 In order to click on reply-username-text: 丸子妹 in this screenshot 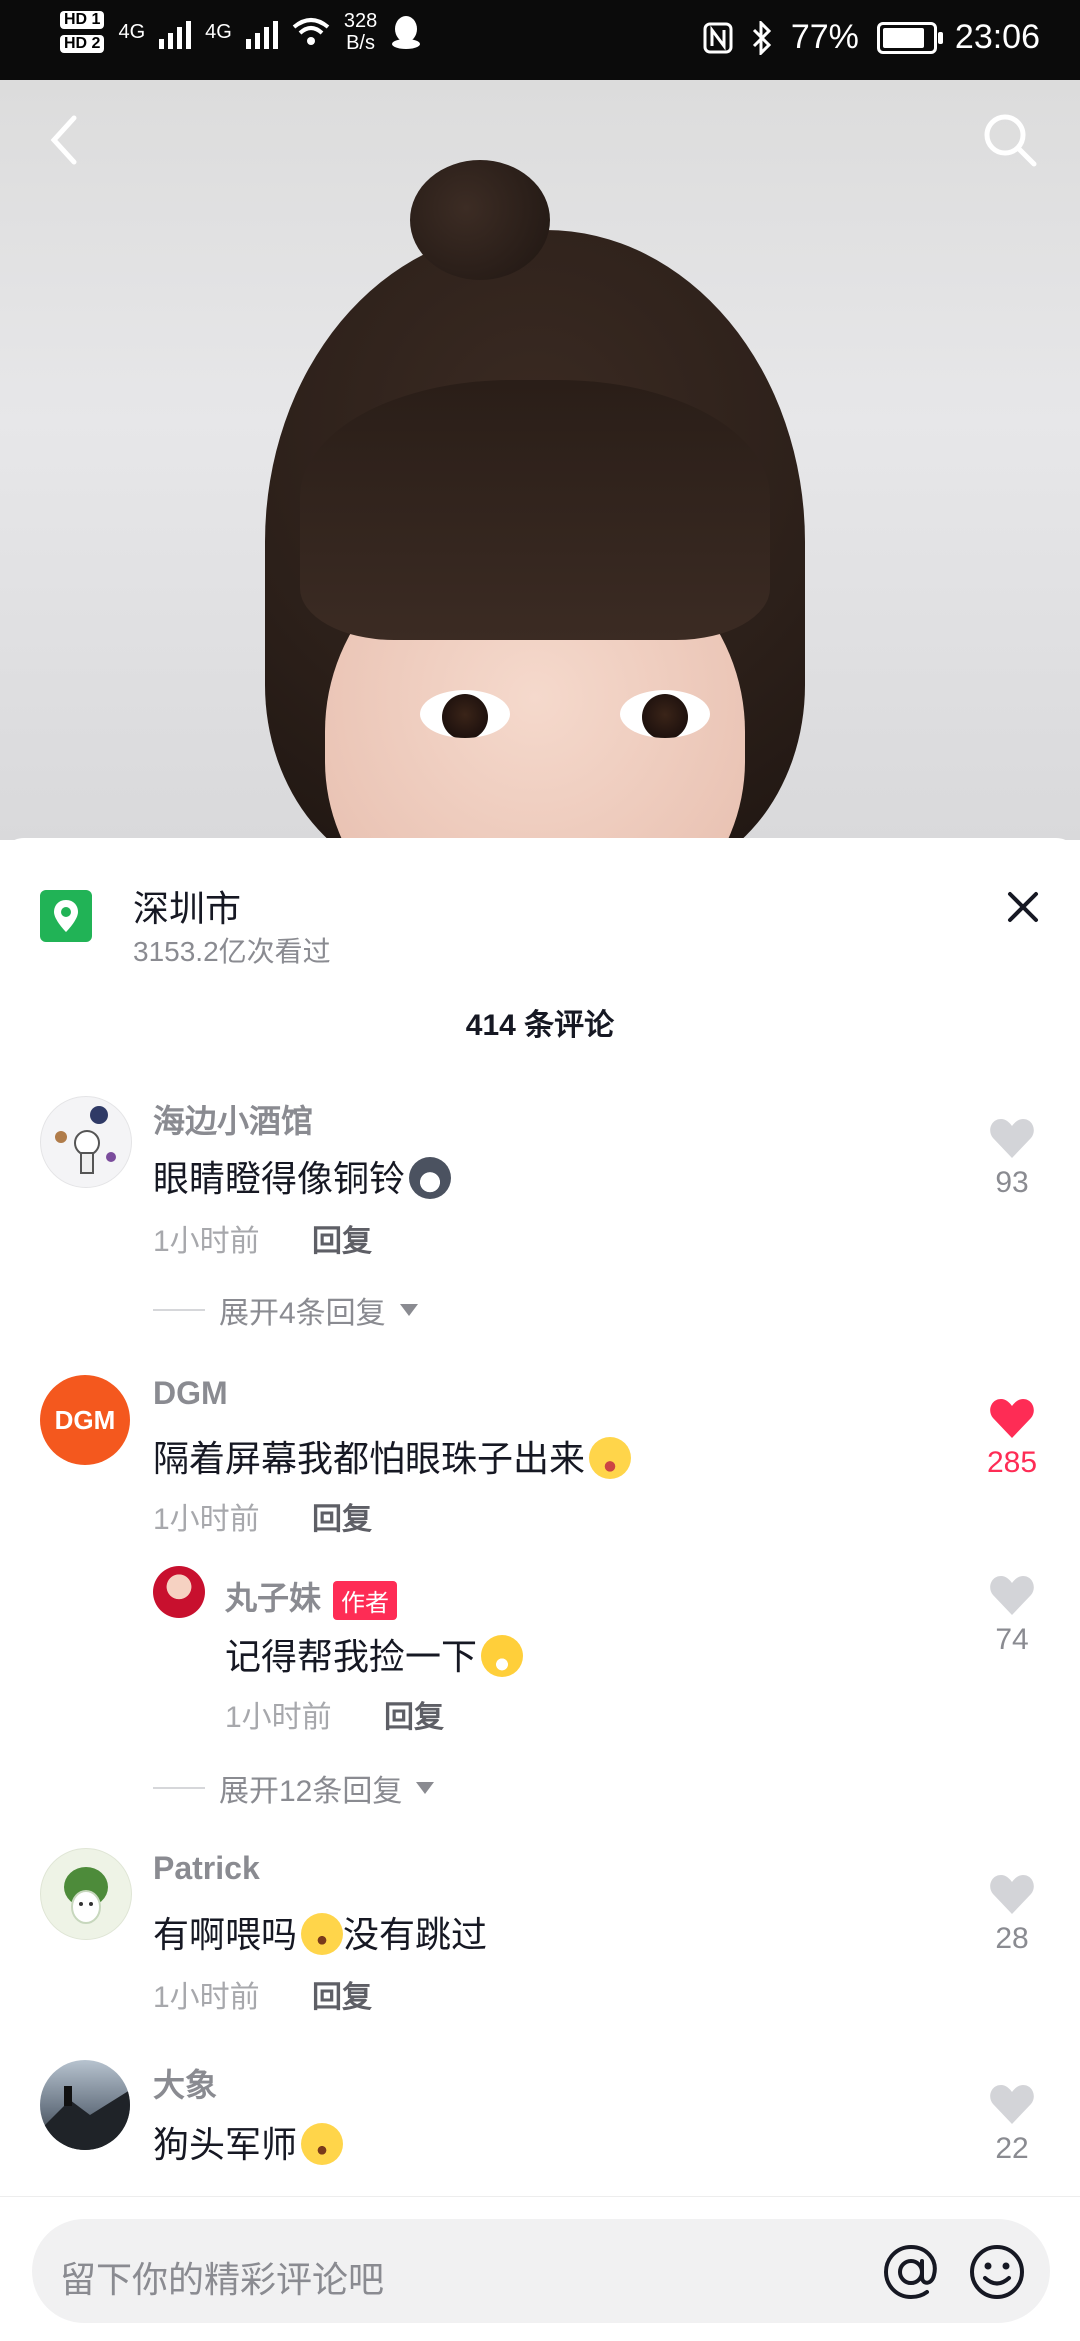, I will do `click(273, 1598)`.